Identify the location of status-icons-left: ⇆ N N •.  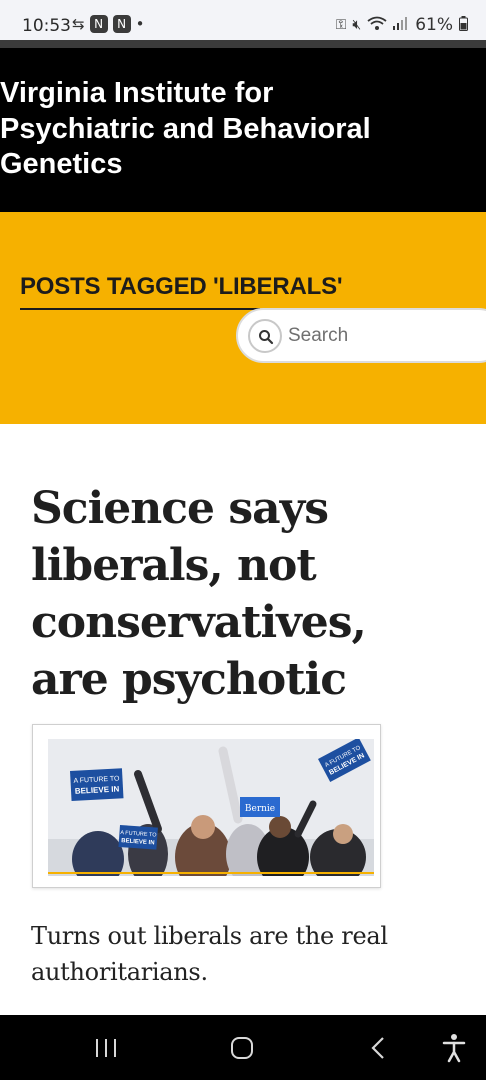
(108, 24).